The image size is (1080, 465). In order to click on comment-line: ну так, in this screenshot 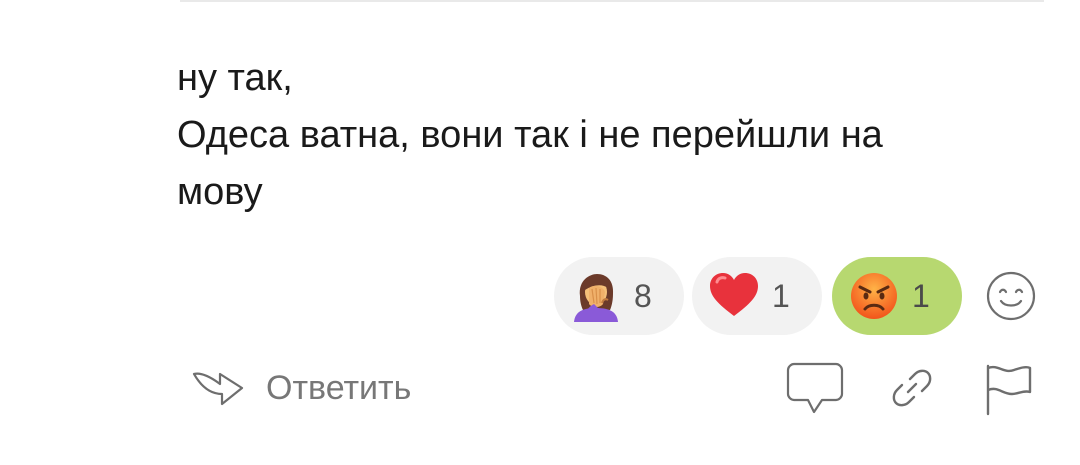, I will do `click(235, 78)`.